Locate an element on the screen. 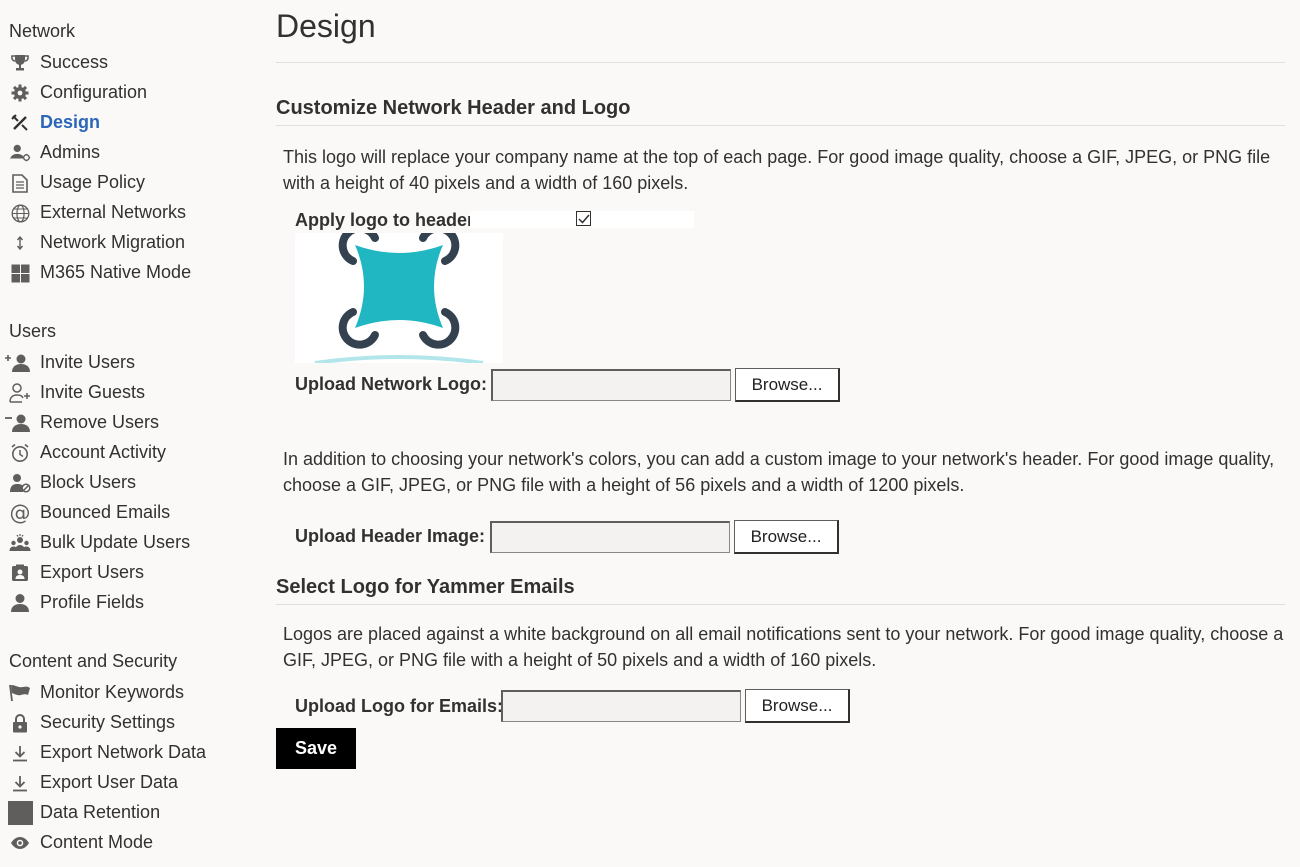 This screenshot has width=1300, height=867. sidebar-item-label: M365 Native Mode is located at coordinates (116, 272).